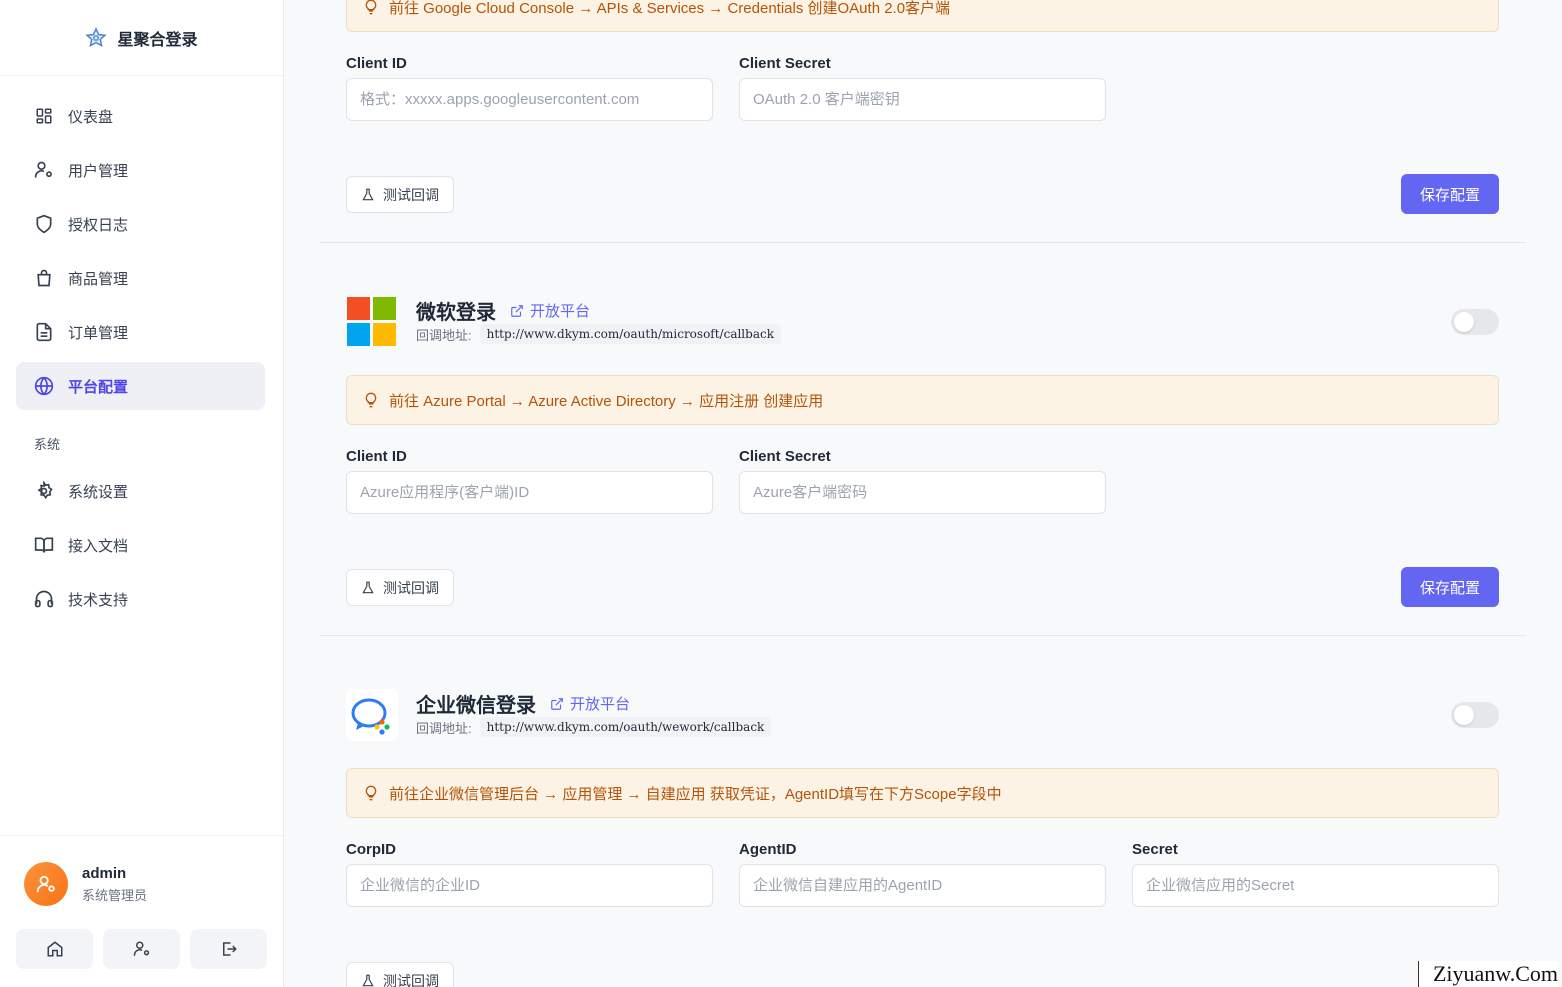 The height and width of the screenshot is (987, 1562). Describe the element at coordinates (1487, 974) in the screenshot. I see `watermark: Ziyuanw.Com` at that location.